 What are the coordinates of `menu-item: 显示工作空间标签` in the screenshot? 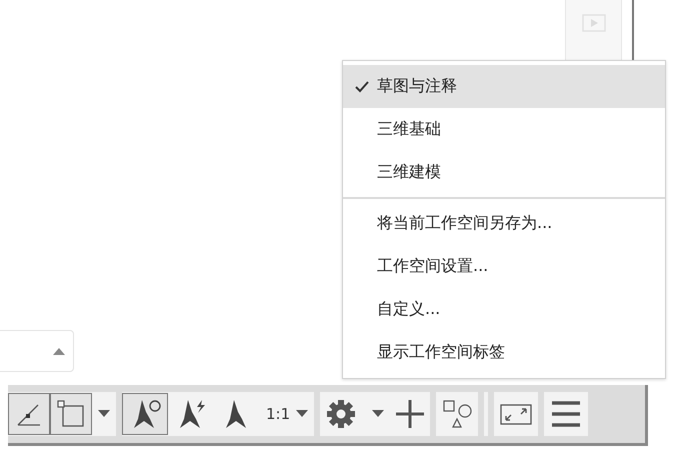 It's located at (504, 352).